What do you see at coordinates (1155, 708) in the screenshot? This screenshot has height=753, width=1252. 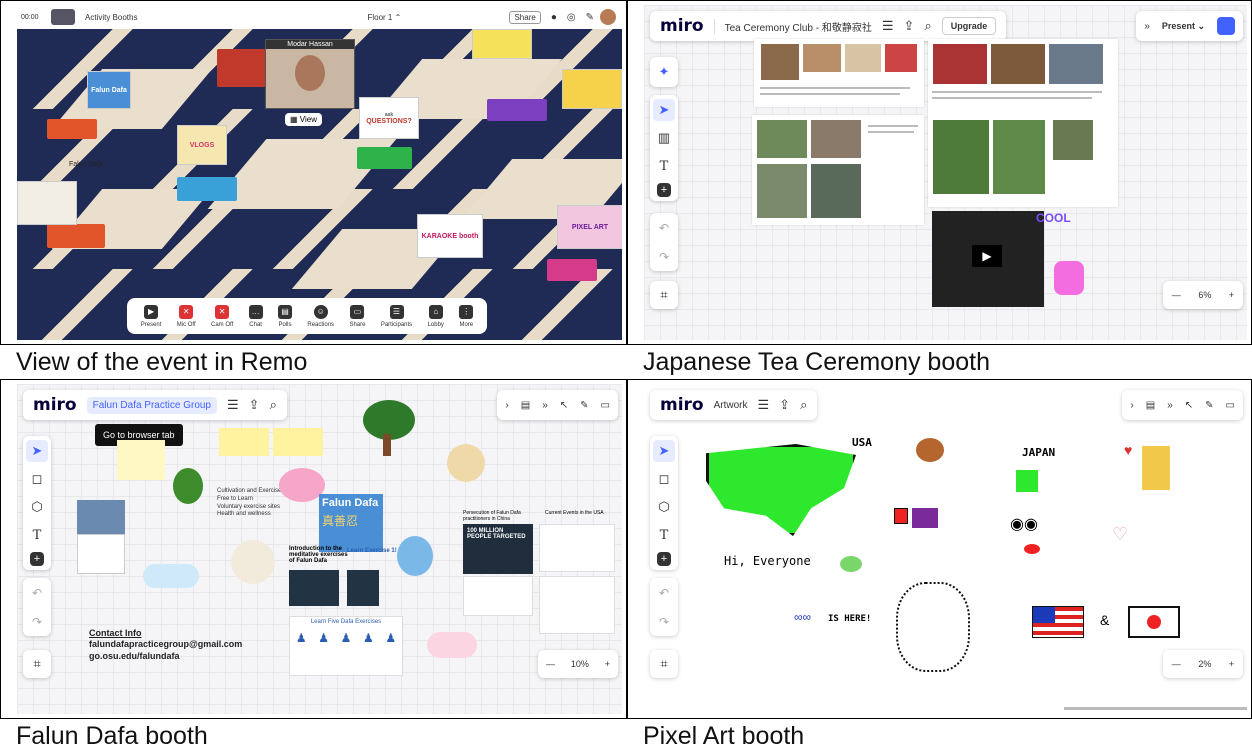 I see `horizontal-scrollbar` at bounding box center [1155, 708].